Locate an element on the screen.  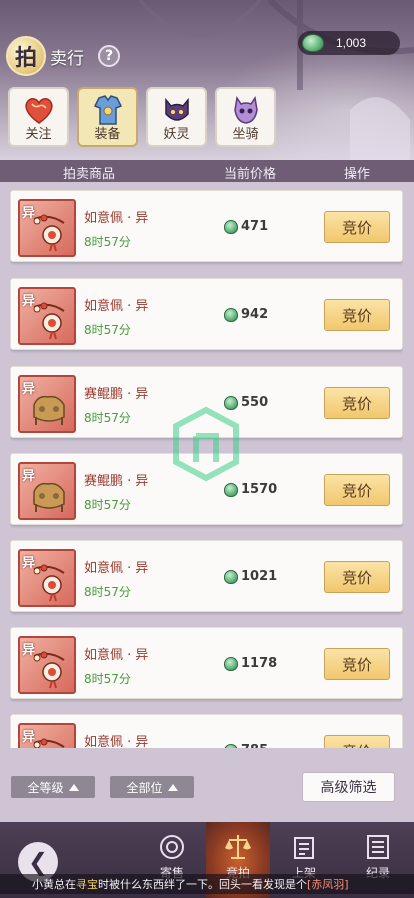
mount-icon is located at coordinates (245, 110).